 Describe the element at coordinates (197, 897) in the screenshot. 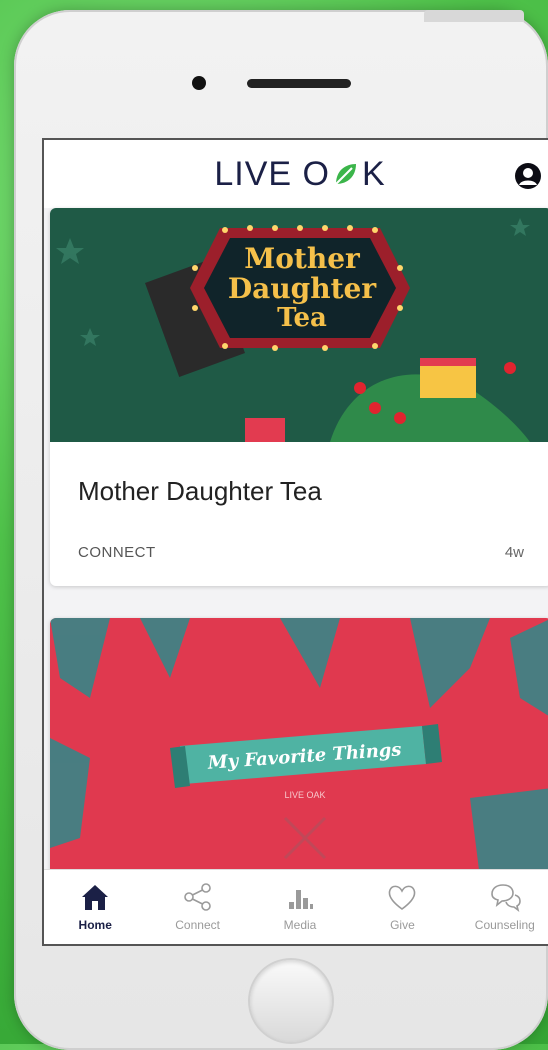

I see `share-icon` at that location.